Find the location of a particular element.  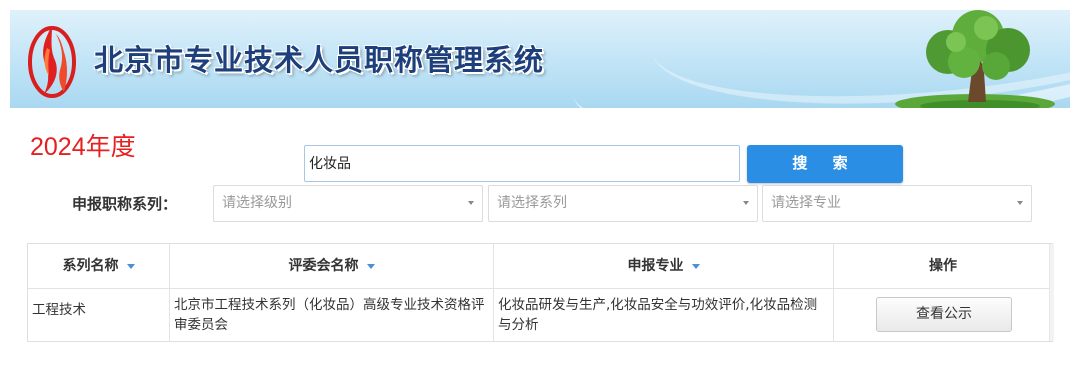

search-input: 化妆品 is located at coordinates (522, 163).